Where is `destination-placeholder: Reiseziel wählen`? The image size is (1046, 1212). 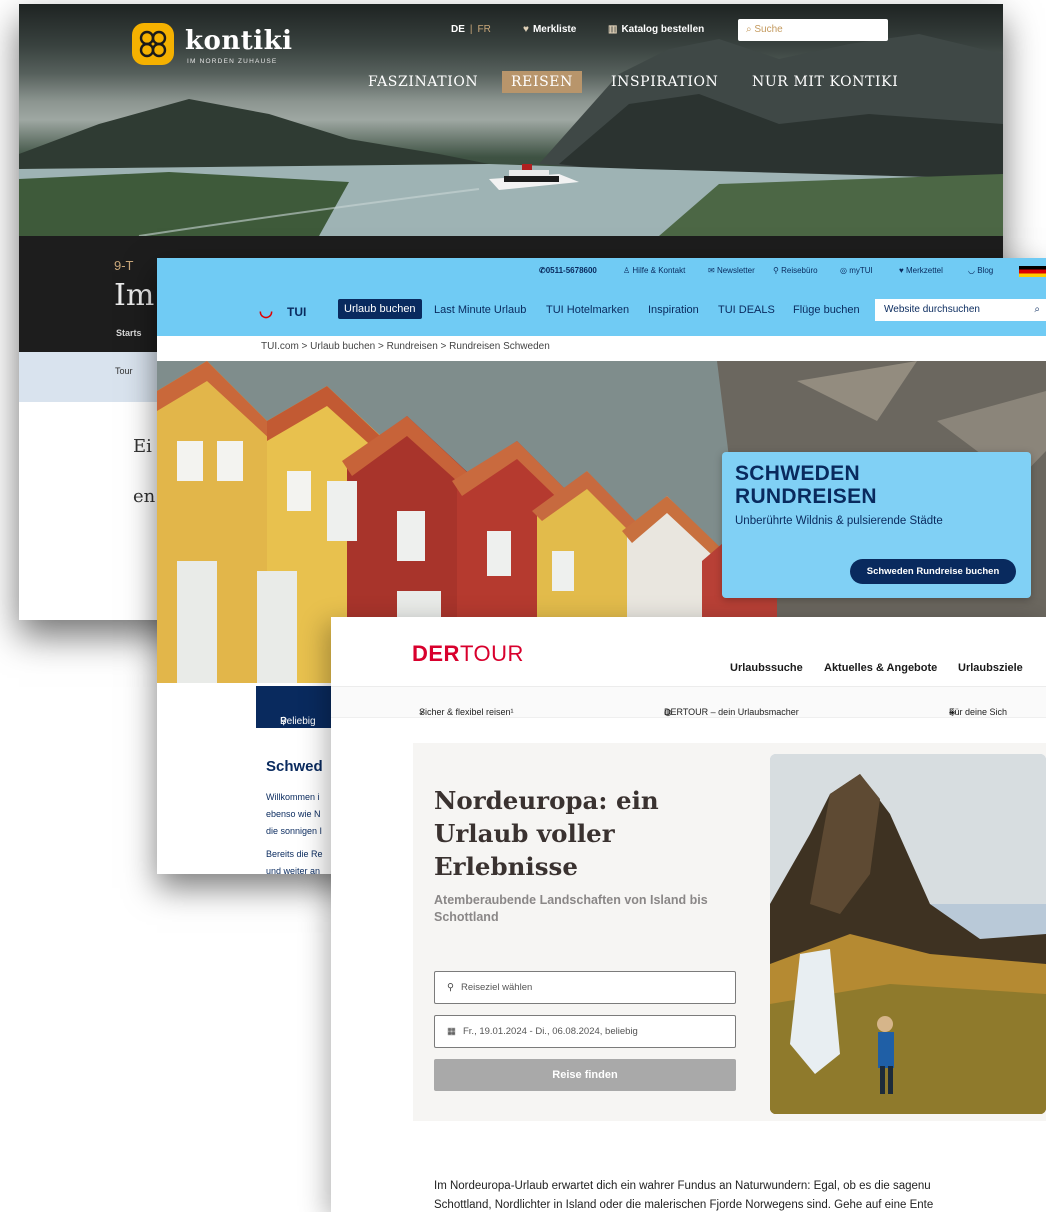
destination-placeholder: Reiseziel wählen is located at coordinates (496, 987).